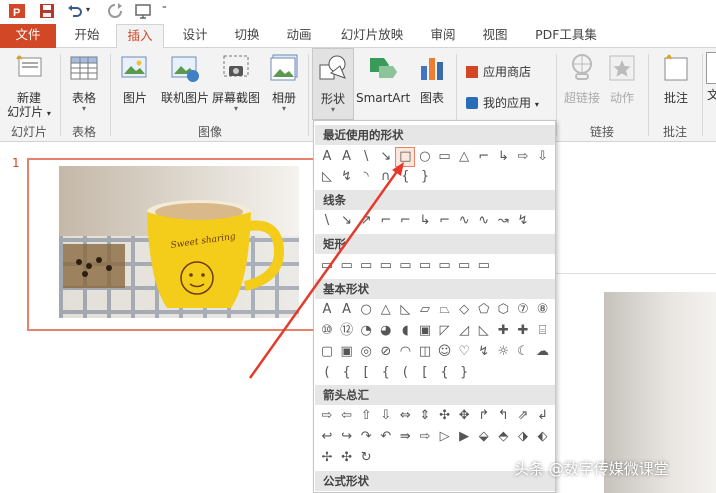 This screenshot has height=493, width=716. I want to click on redo-icon, so click(115, 11).